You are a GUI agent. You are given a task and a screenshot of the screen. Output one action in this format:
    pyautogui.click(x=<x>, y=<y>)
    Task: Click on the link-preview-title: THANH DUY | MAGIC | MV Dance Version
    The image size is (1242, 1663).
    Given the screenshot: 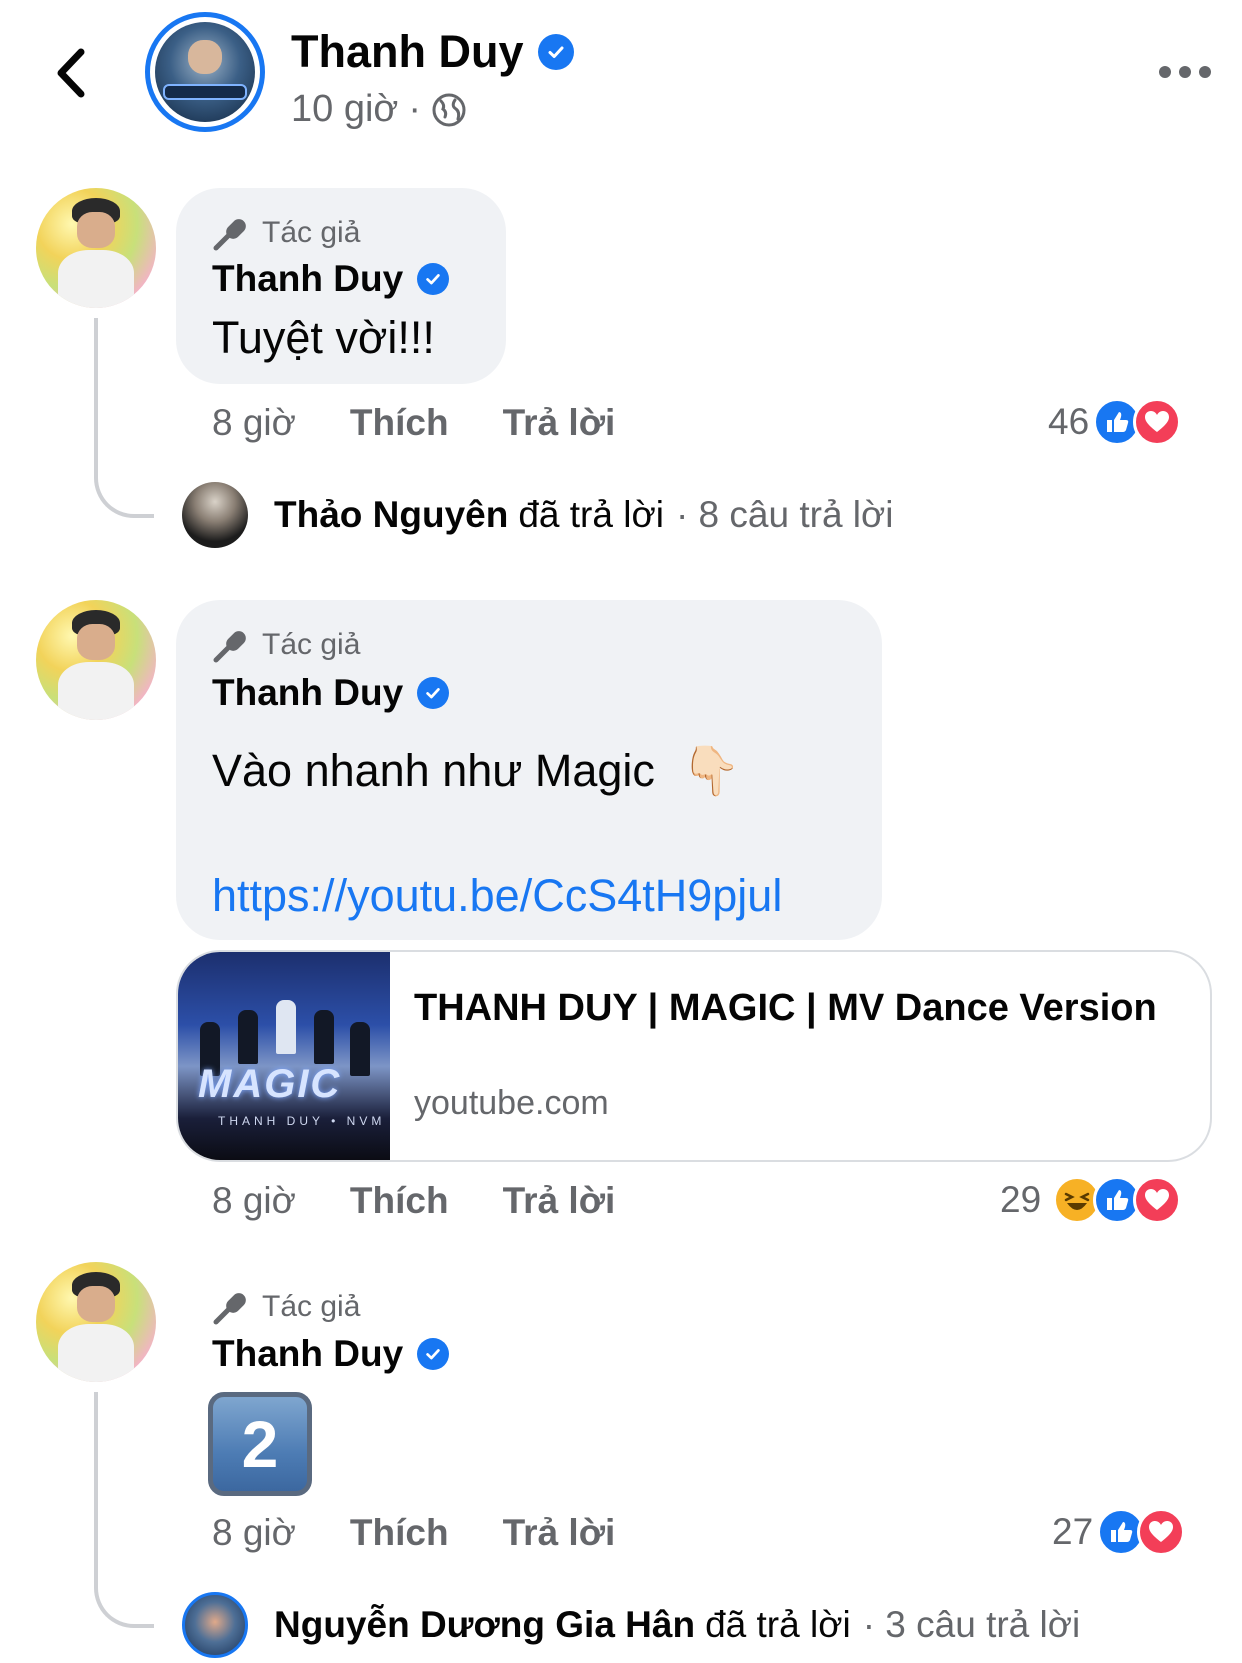 What is the action you would take?
    pyautogui.click(x=785, y=1008)
    